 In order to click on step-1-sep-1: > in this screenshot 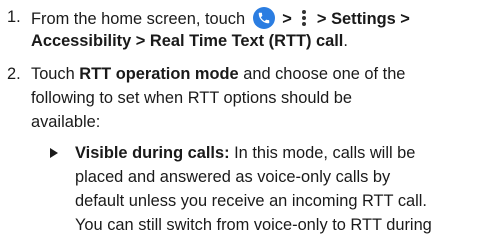, I will do `click(287, 19)`.